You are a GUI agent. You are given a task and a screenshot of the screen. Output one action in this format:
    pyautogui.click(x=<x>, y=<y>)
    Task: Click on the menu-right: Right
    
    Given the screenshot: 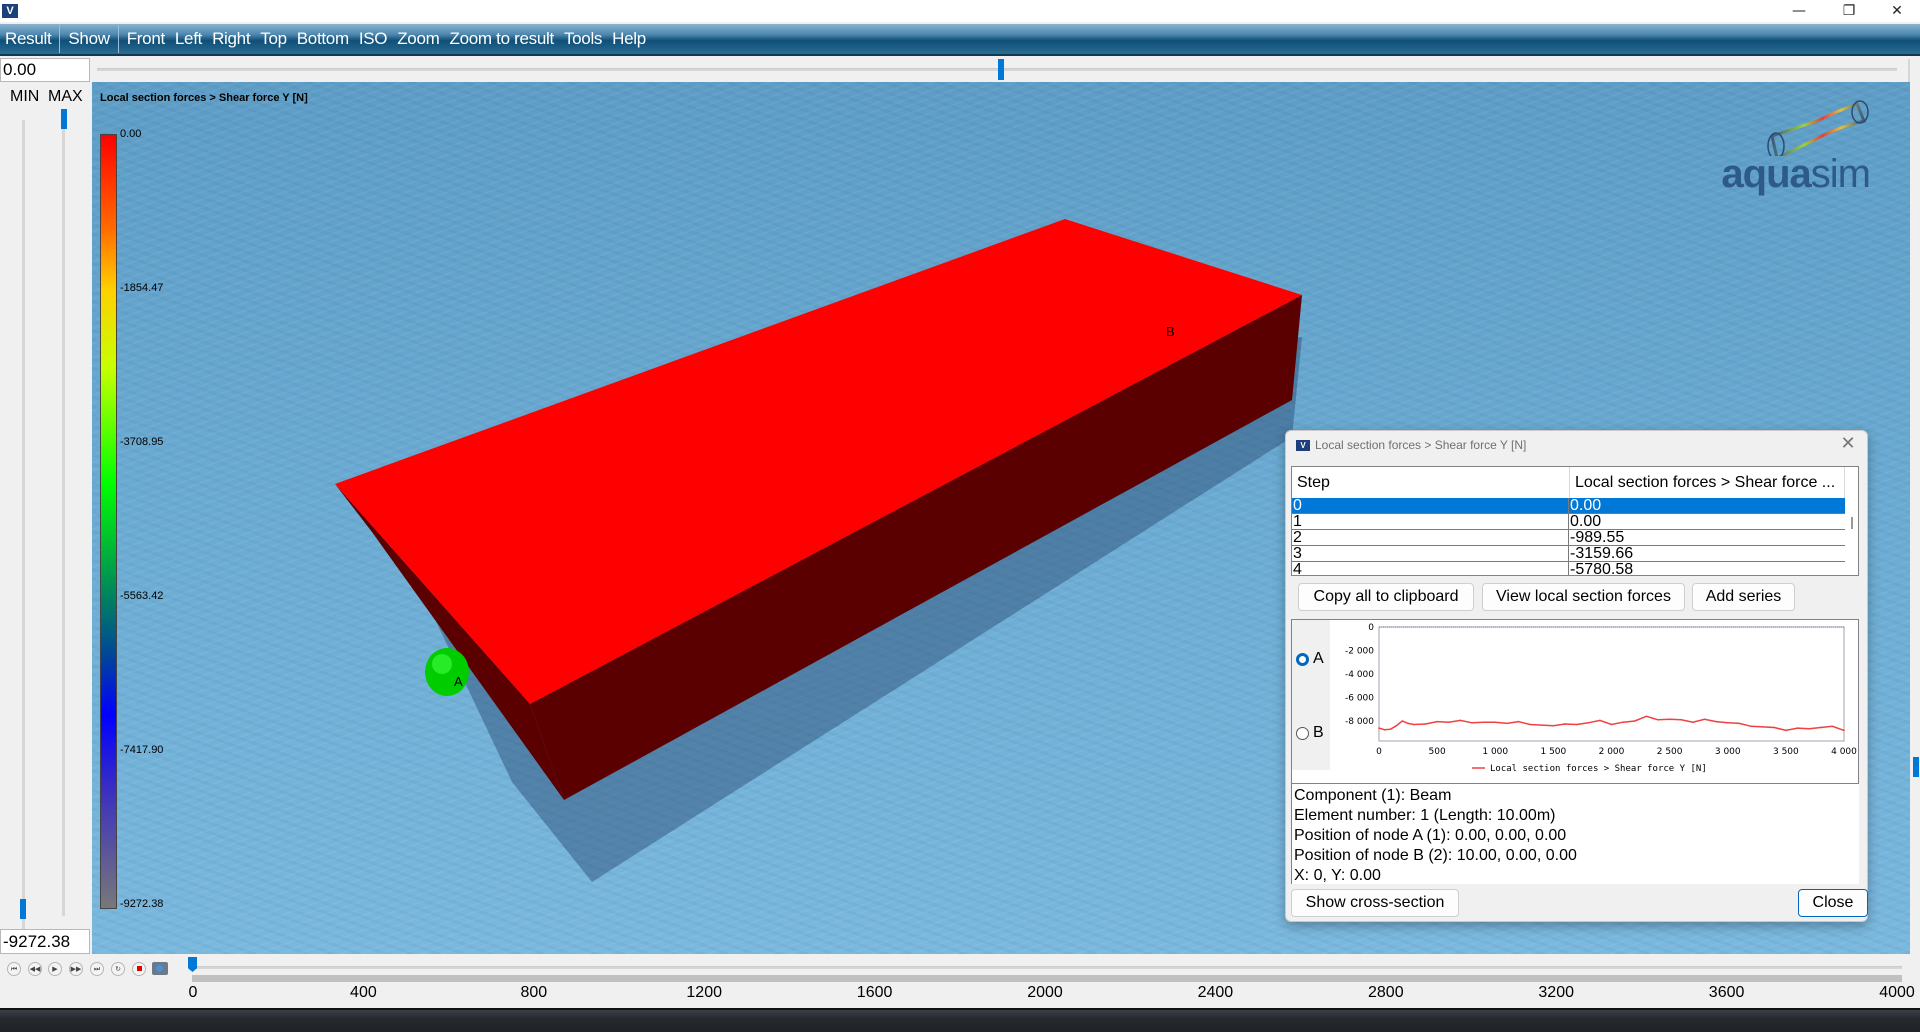 What is the action you would take?
    pyautogui.click(x=231, y=39)
    